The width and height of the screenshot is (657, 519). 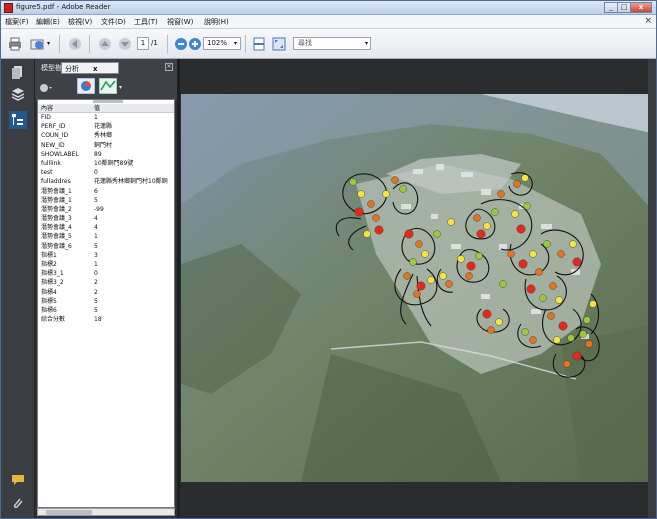 I want to click on zoom-dropdown-icon: ▾, so click(x=235, y=43).